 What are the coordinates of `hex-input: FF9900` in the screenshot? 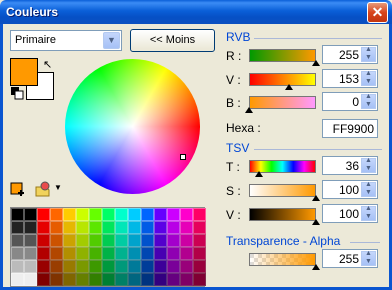 It's located at (350, 128).